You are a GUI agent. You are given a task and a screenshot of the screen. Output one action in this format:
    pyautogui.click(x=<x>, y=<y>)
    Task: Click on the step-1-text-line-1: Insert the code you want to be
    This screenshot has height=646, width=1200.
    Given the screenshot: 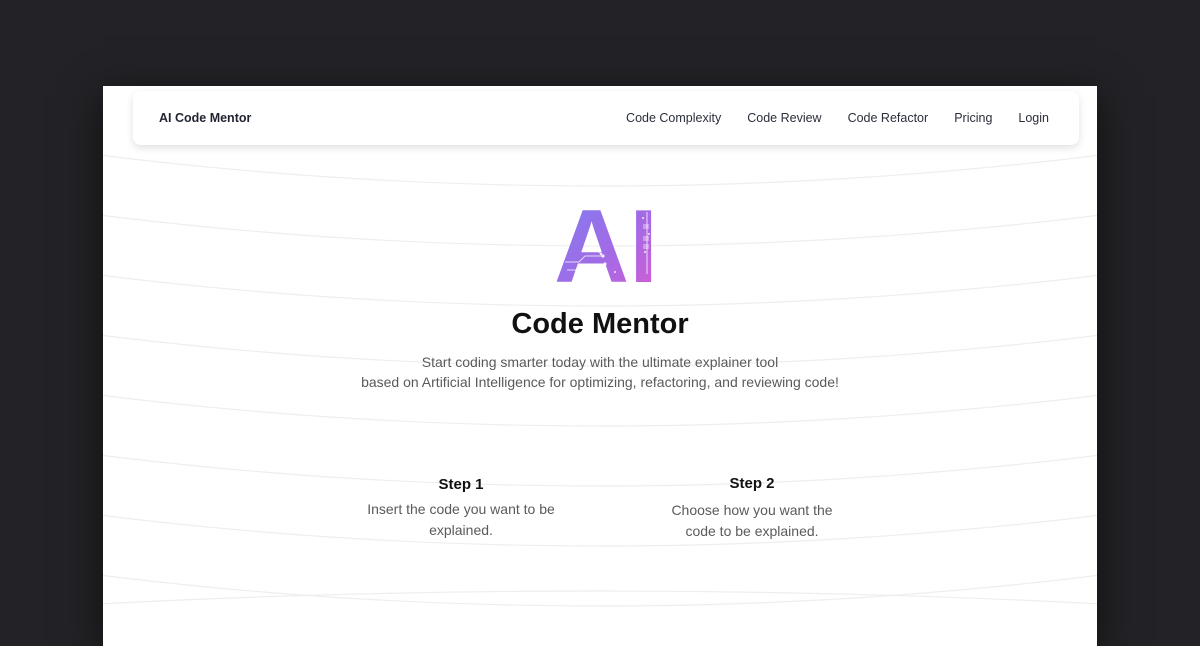 What is the action you would take?
    pyautogui.click(x=461, y=509)
    